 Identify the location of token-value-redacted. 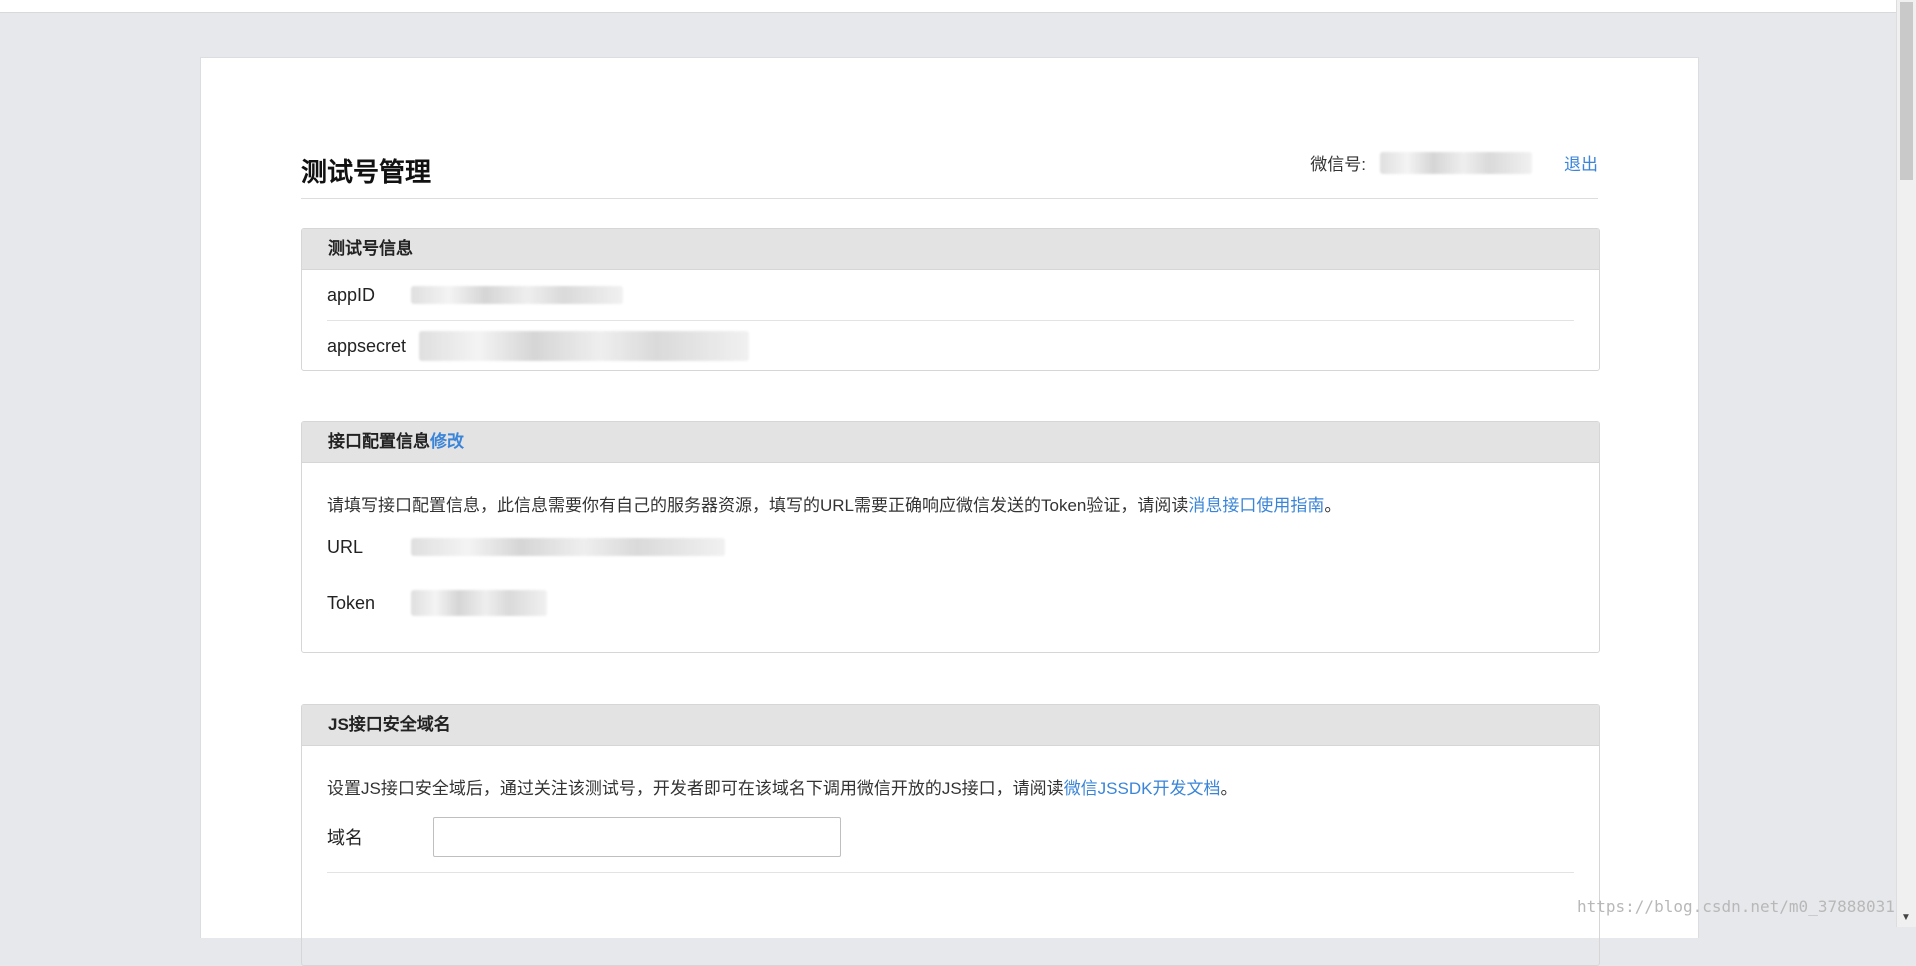
(479, 603).